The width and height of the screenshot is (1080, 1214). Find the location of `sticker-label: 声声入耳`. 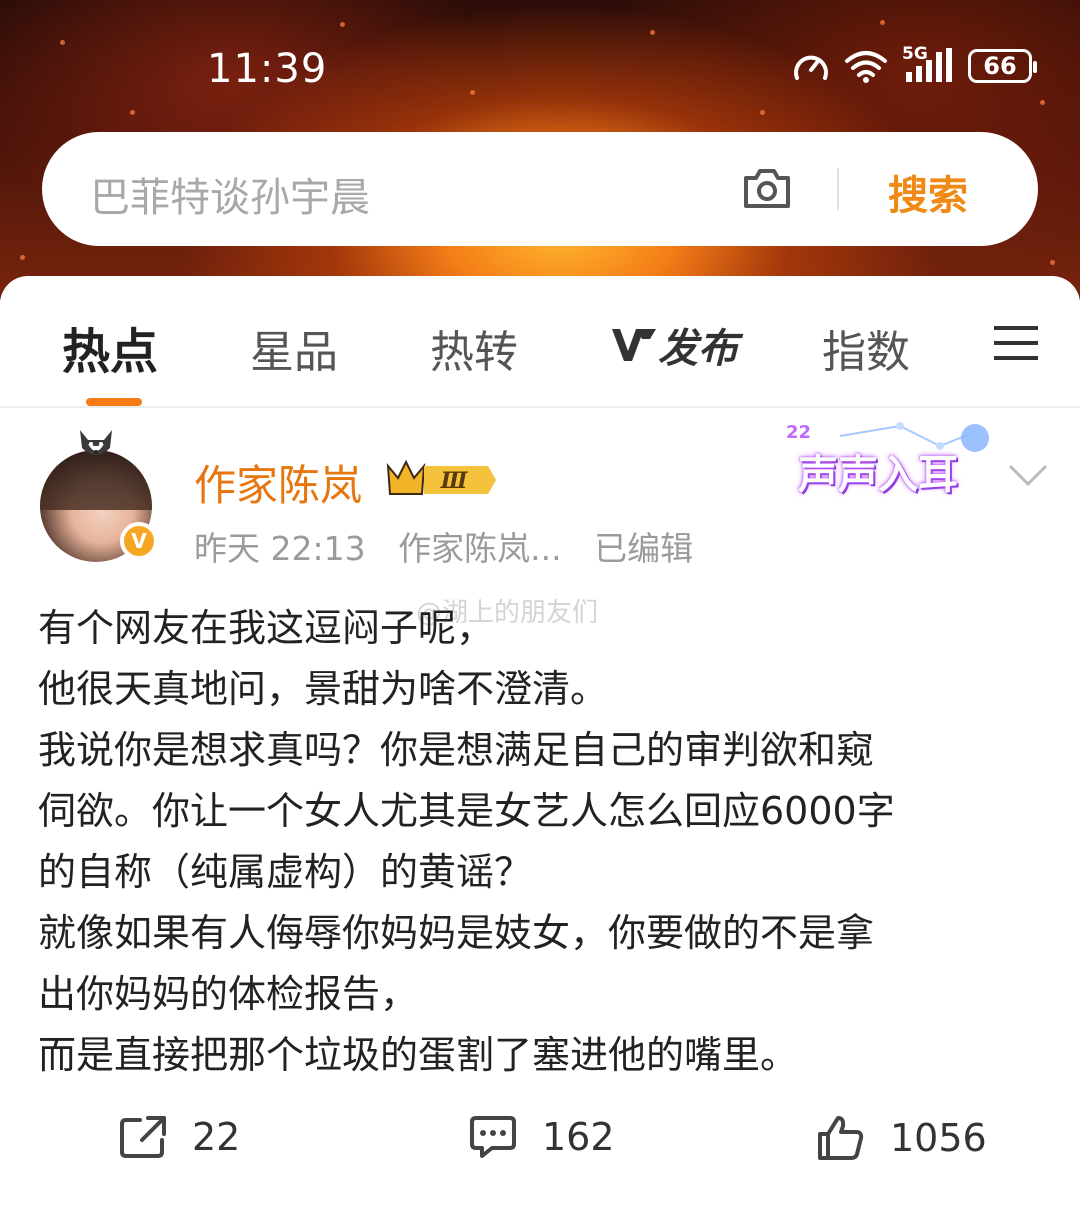

sticker-label: 声声入耳 is located at coordinates (878, 475).